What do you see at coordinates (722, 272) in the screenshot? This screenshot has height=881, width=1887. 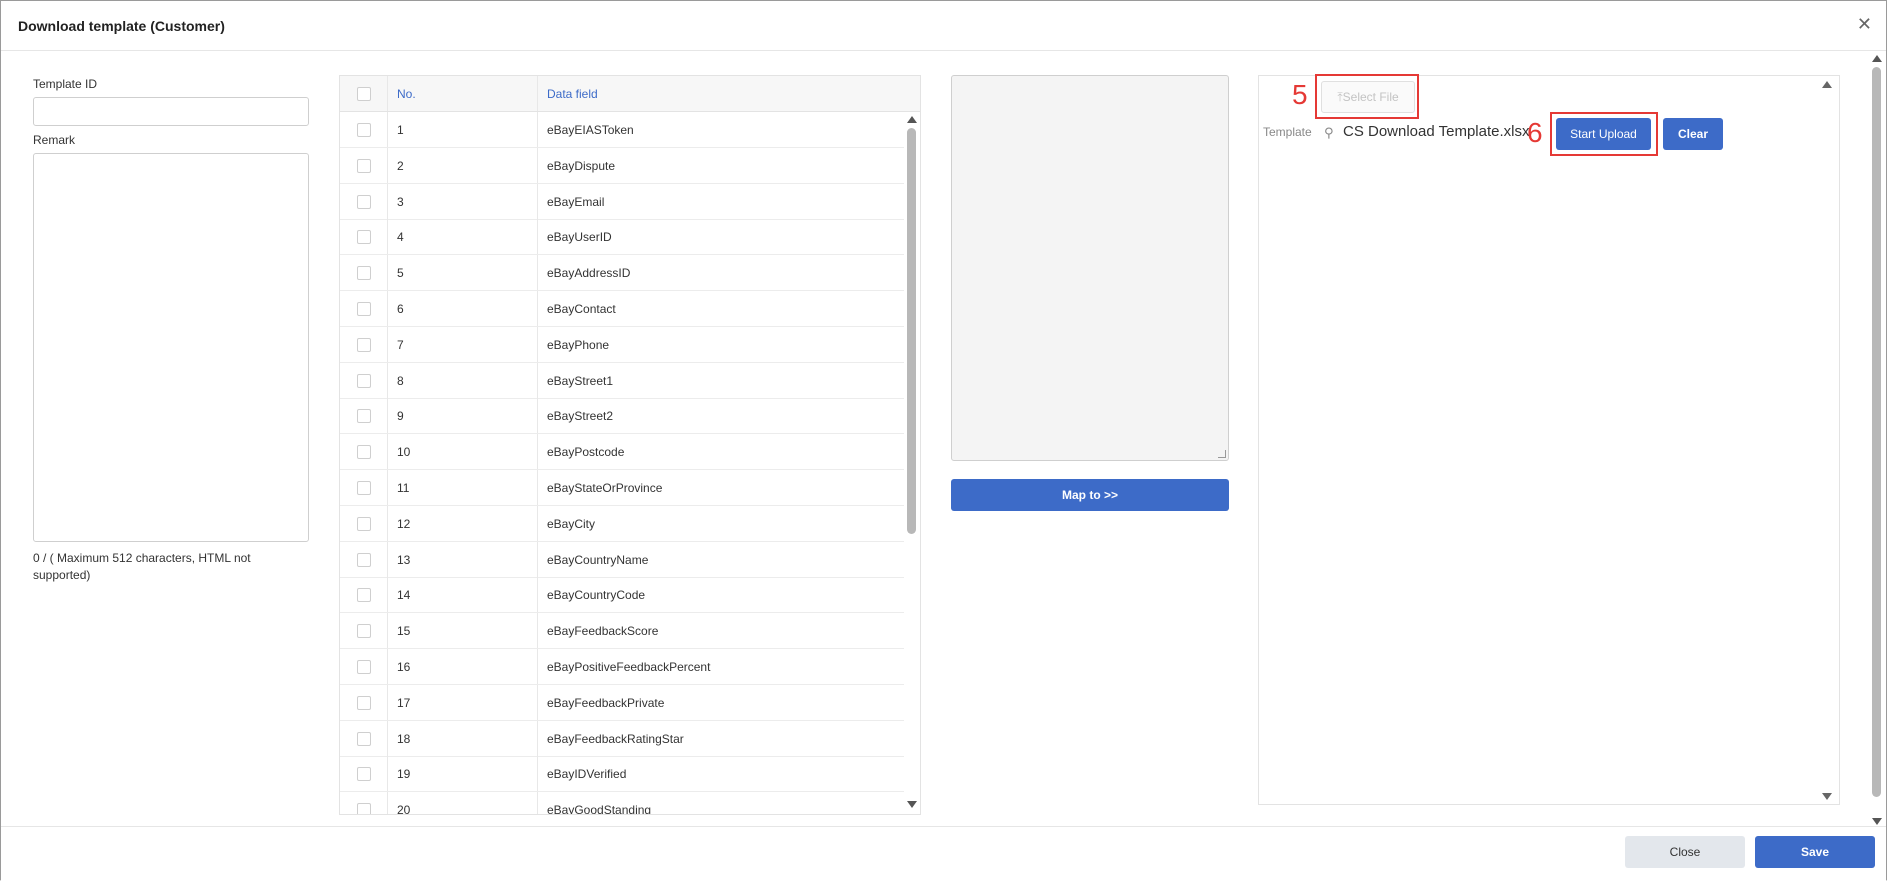 I see `row-field-cell: eBayAddressID` at bounding box center [722, 272].